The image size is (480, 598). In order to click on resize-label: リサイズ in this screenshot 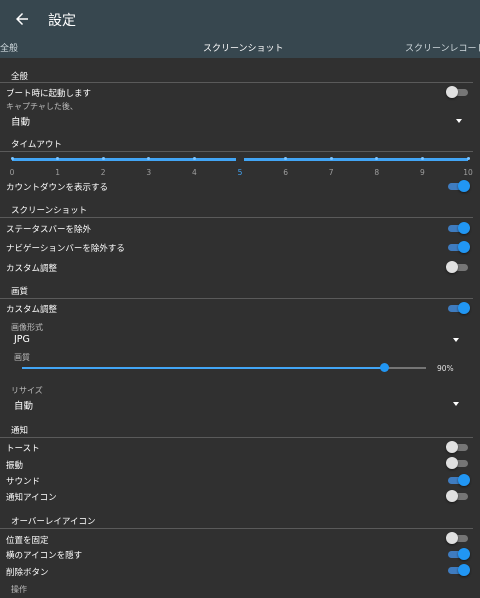, I will do `click(27, 390)`.